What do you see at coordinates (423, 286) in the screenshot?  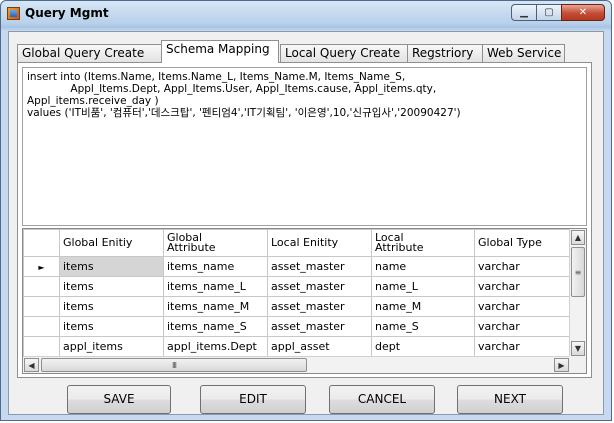 I see `table-cell: name_L` at bounding box center [423, 286].